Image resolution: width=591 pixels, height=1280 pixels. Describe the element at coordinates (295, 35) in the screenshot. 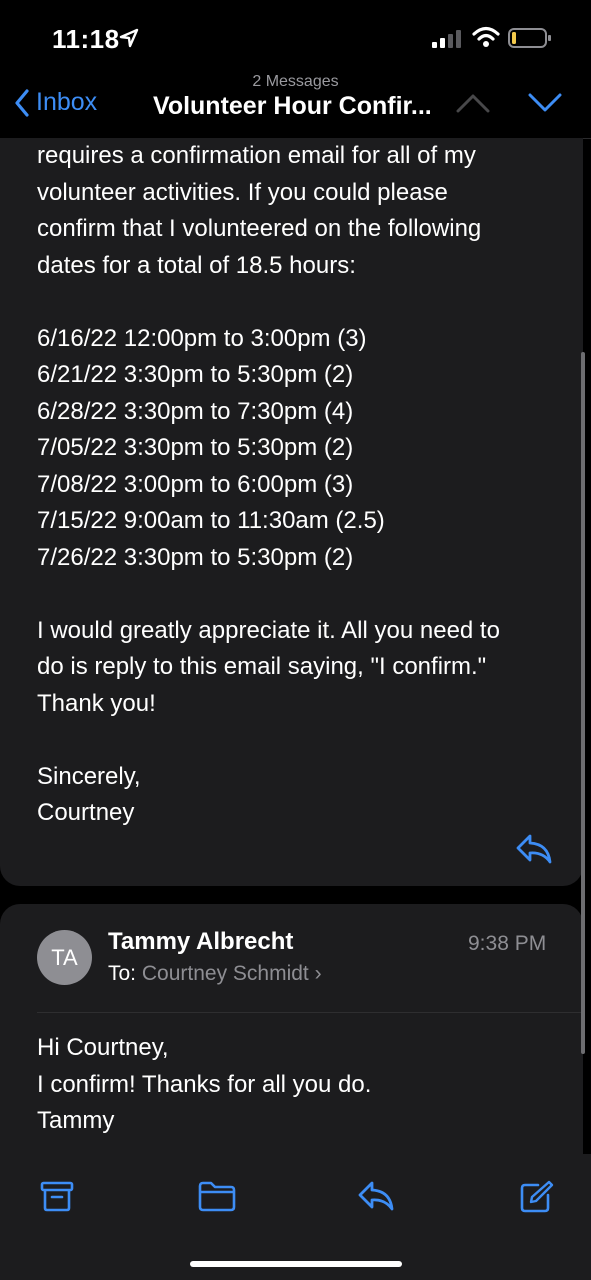

I see `status-bar: 11:18` at that location.